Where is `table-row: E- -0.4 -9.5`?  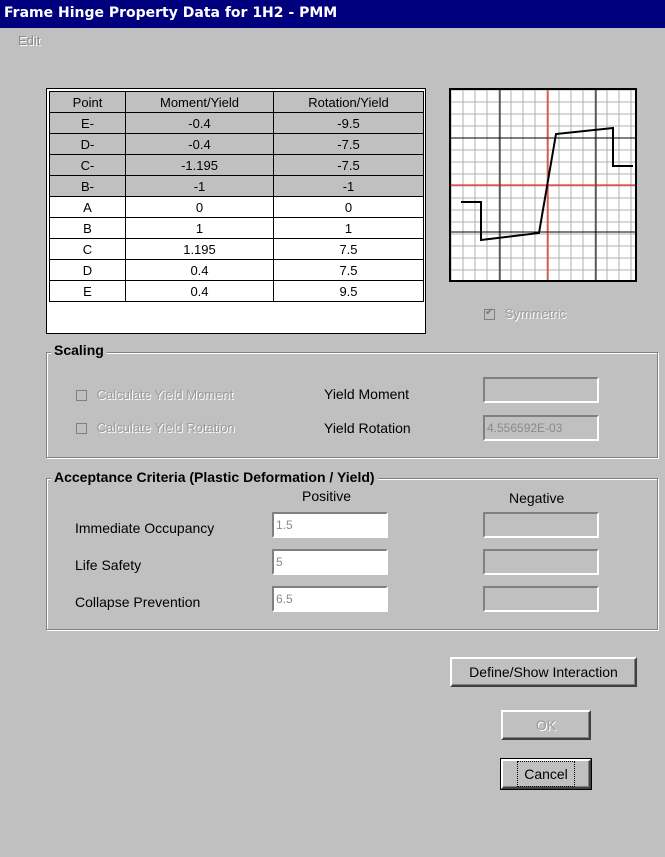
table-row: E- -0.4 -9.5 is located at coordinates (236, 123).